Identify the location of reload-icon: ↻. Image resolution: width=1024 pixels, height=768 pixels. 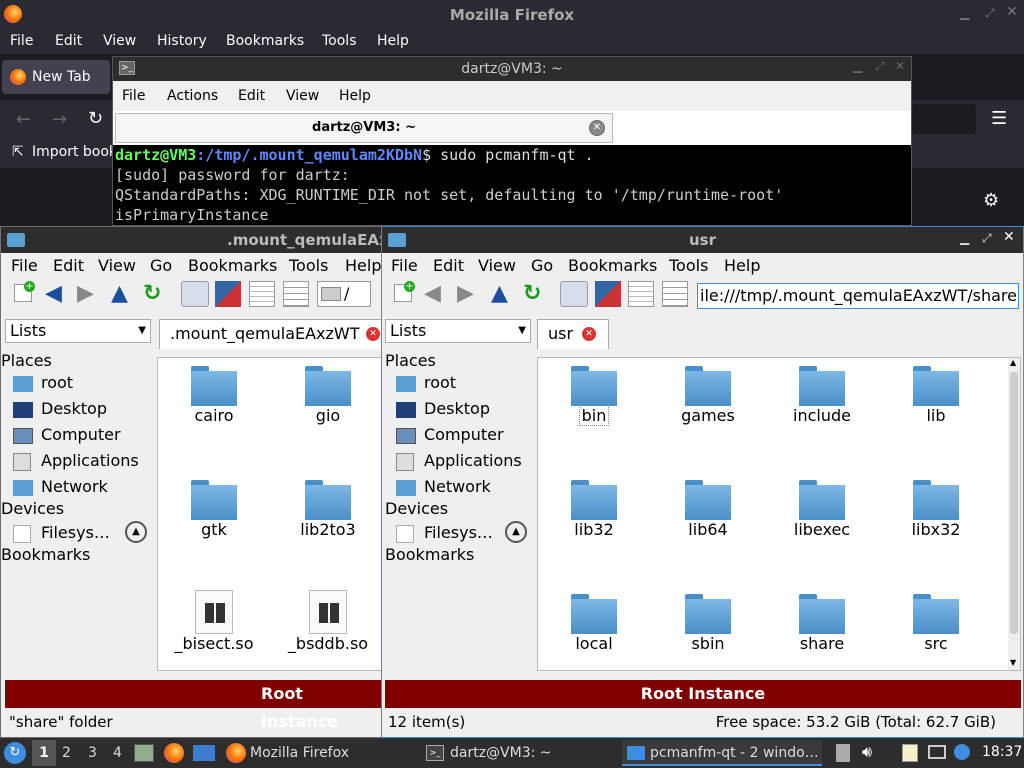
(95, 118).